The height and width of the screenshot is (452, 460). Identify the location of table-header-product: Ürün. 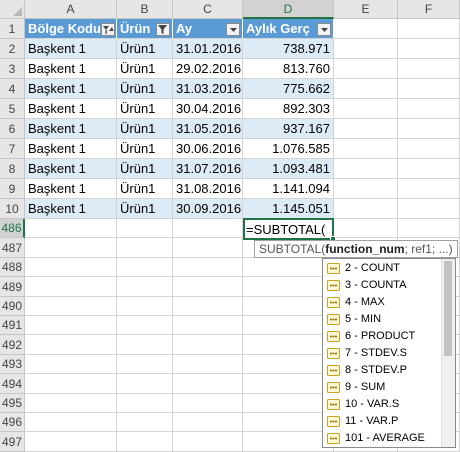
(145, 29).